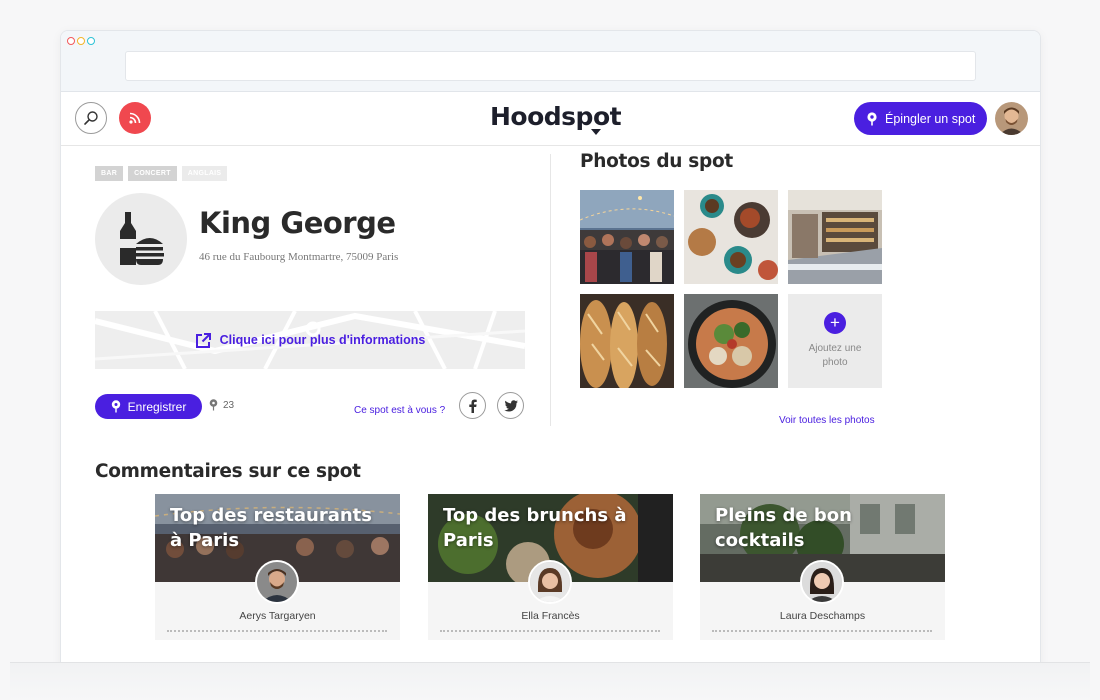 Image resolution: width=1100 pixels, height=700 pixels. I want to click on card-title: Top des restaurants à Paris, so click(271, 528).